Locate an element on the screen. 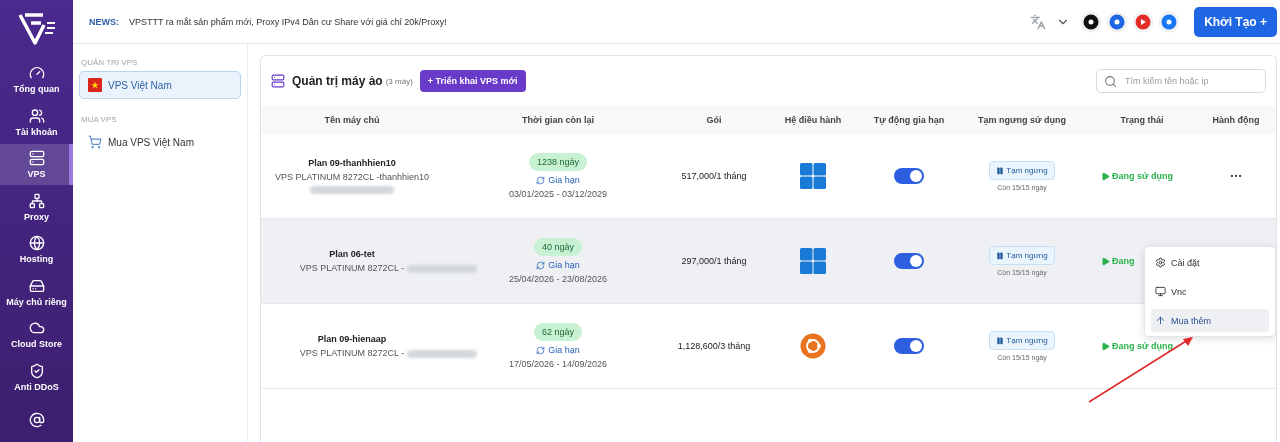  nav-item: VPS is located at coordinates (36, 164).